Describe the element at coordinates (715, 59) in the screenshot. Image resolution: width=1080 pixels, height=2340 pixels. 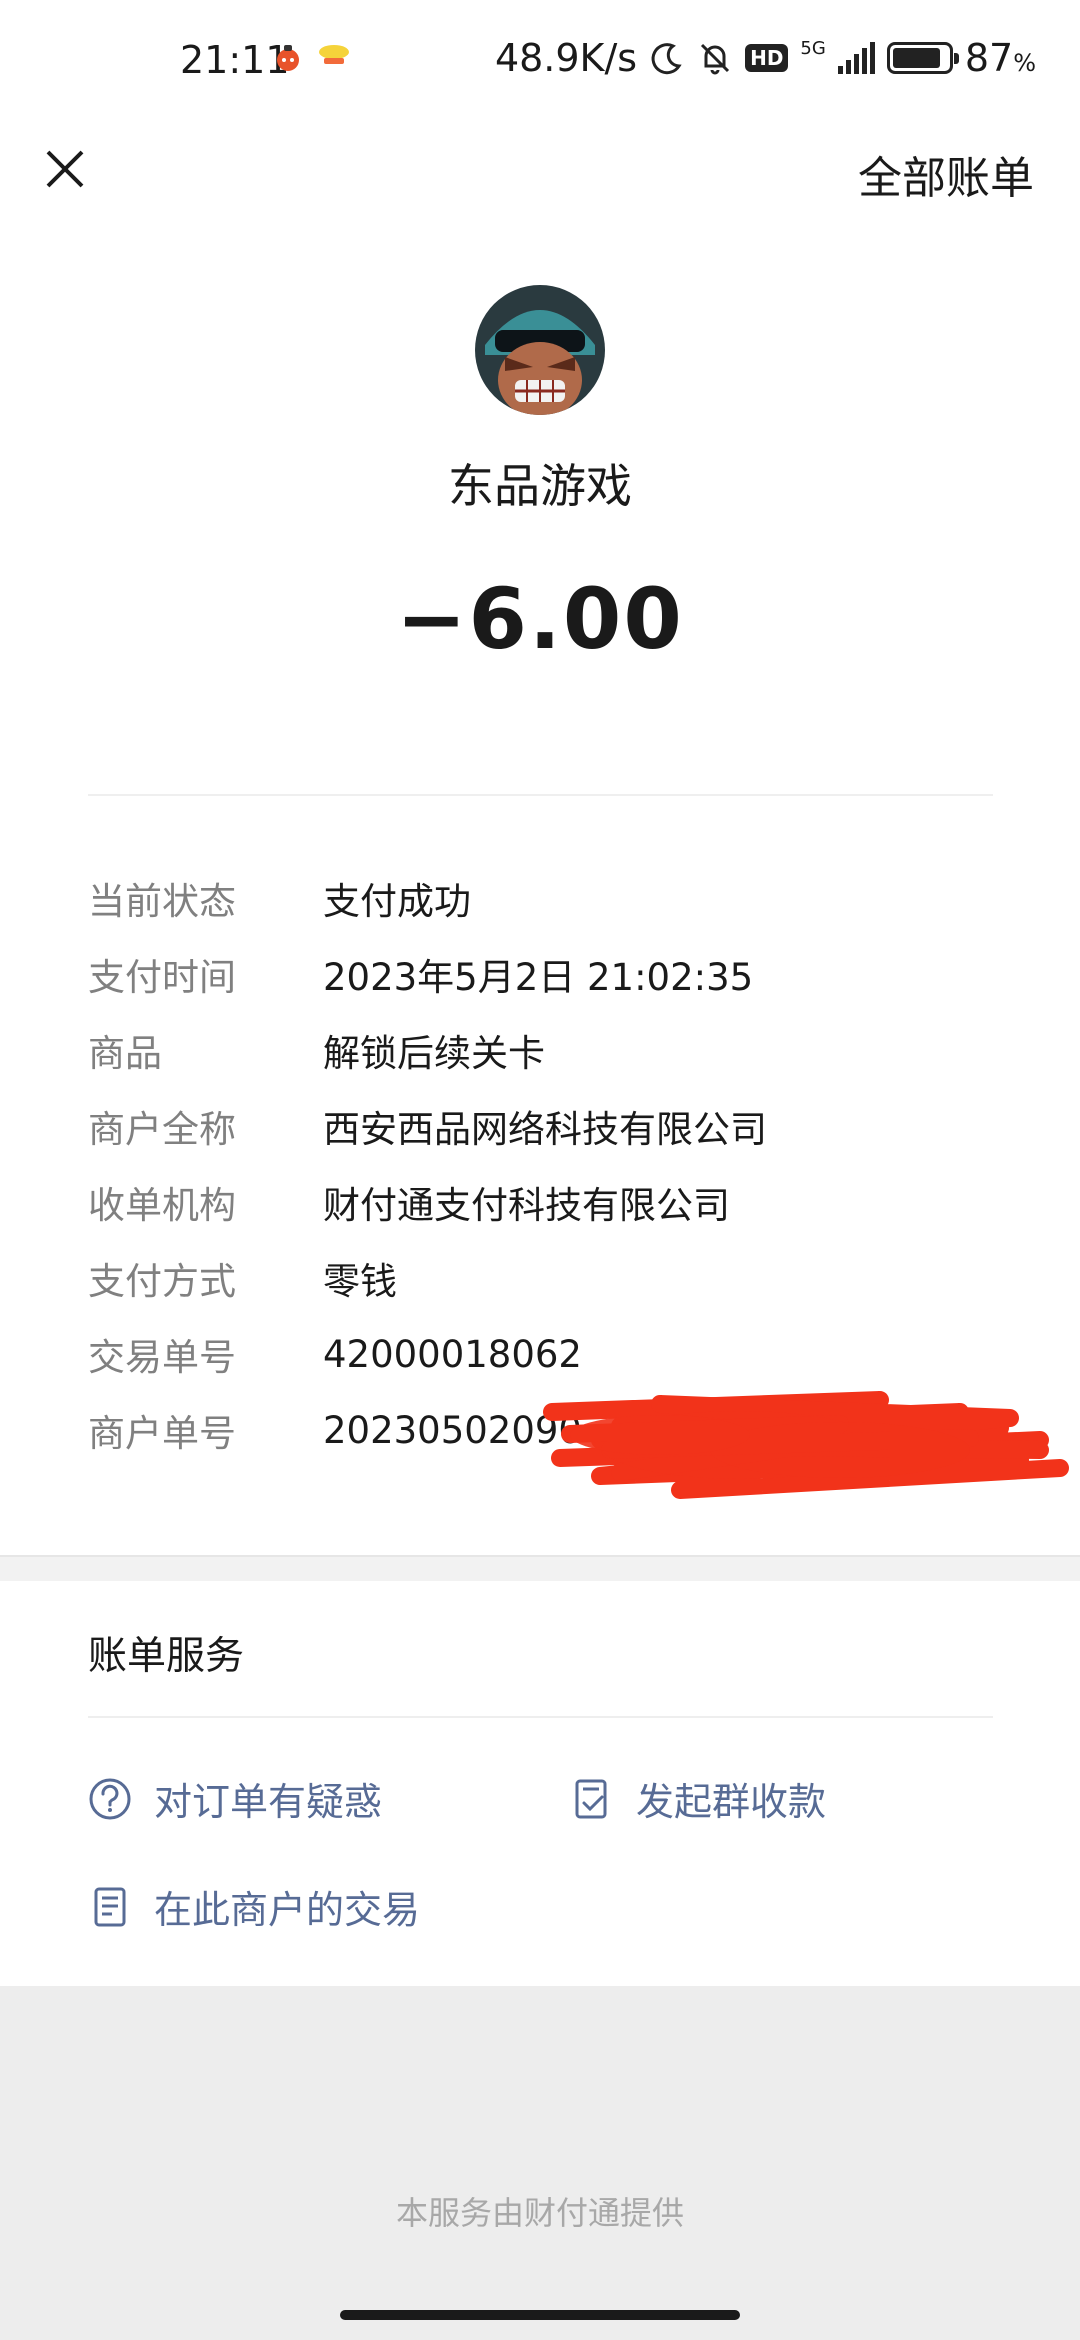
I see `mute-bell-icon` at that location.